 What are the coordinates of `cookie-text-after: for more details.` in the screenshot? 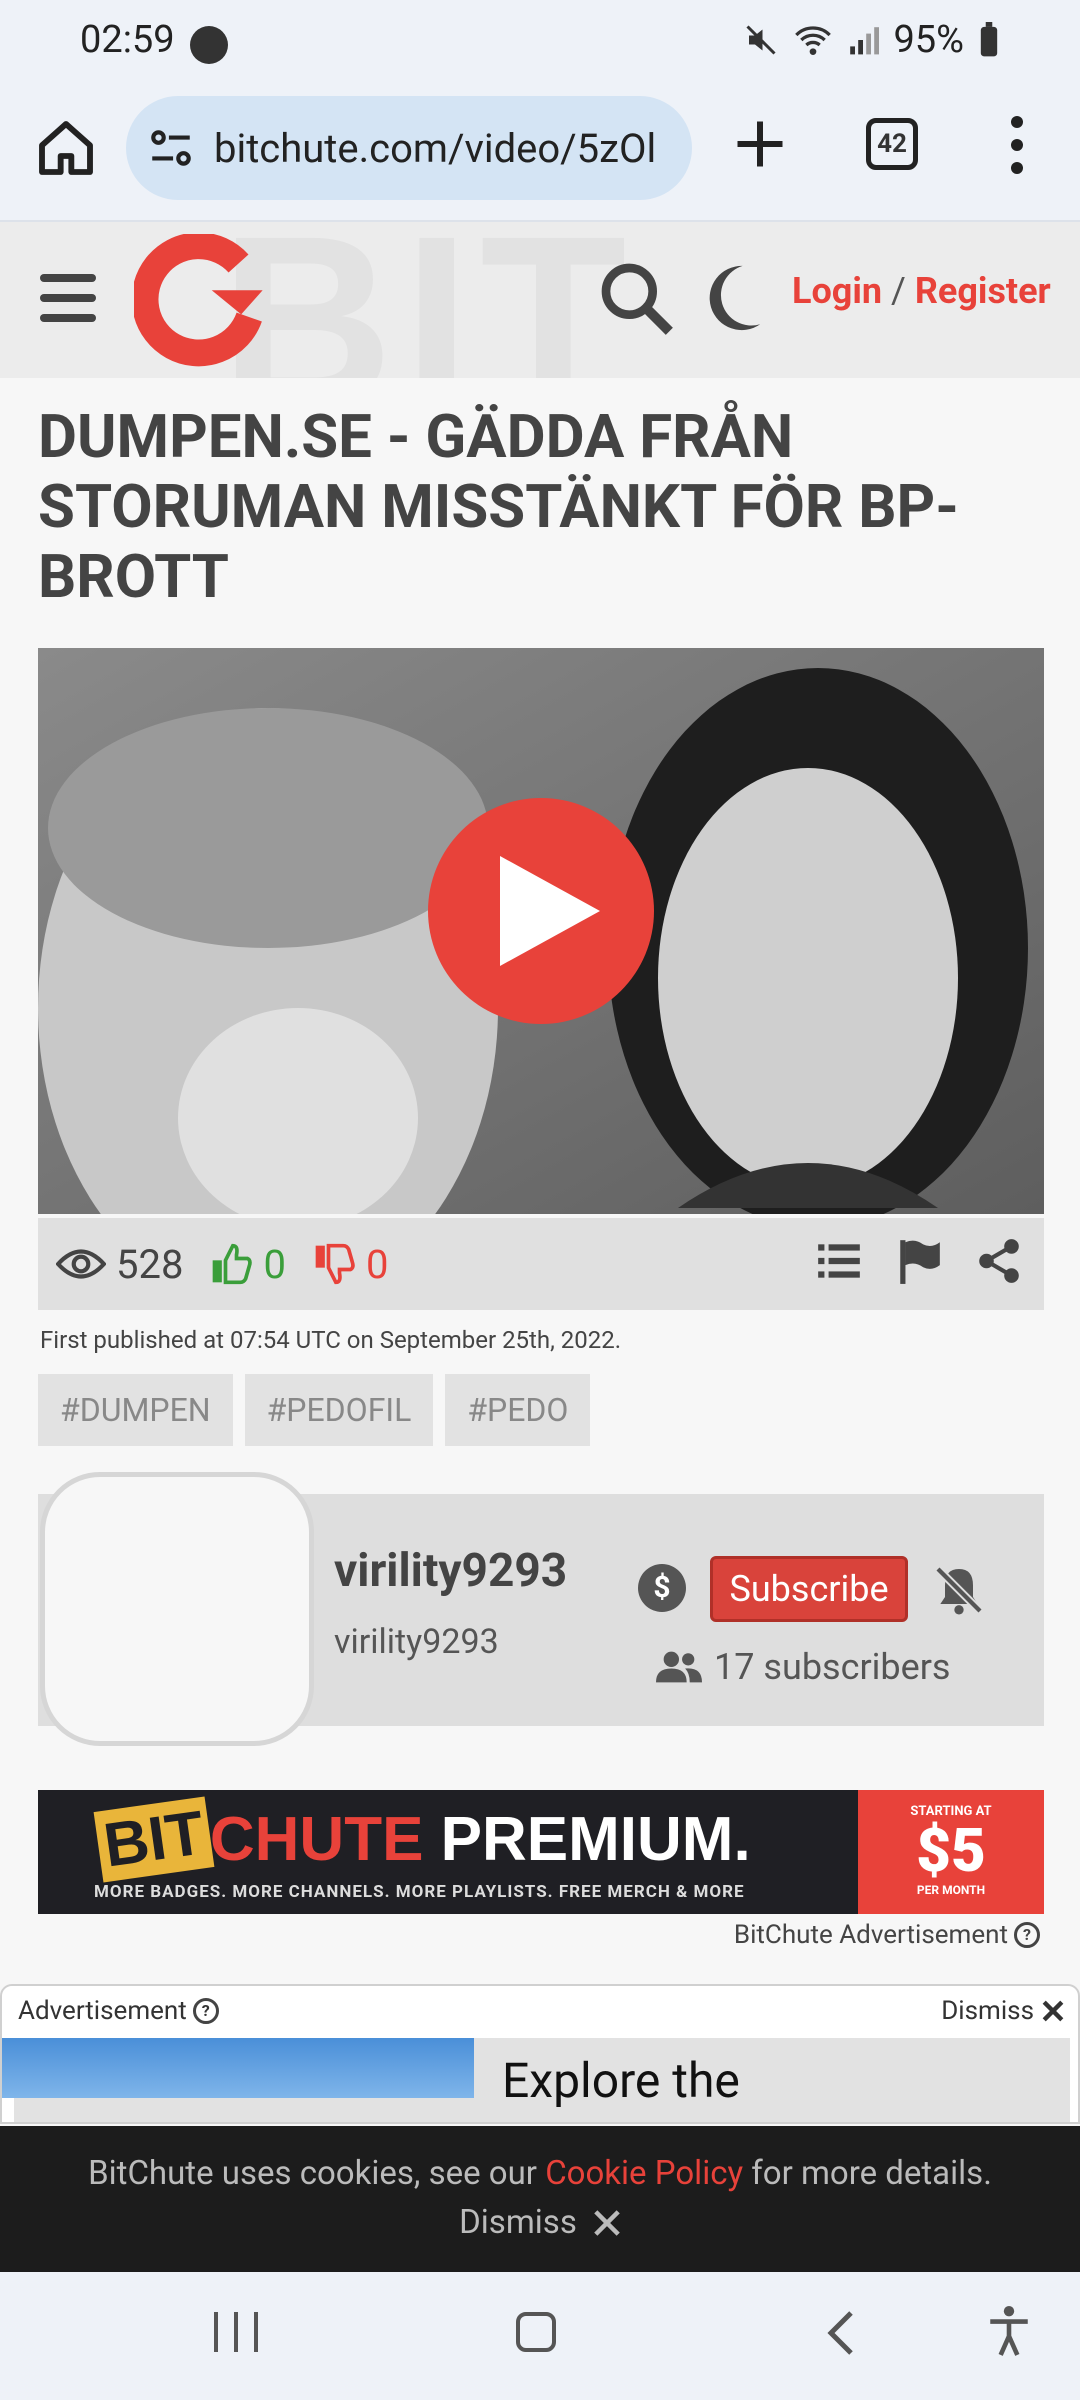 It's located at (867, 2173).